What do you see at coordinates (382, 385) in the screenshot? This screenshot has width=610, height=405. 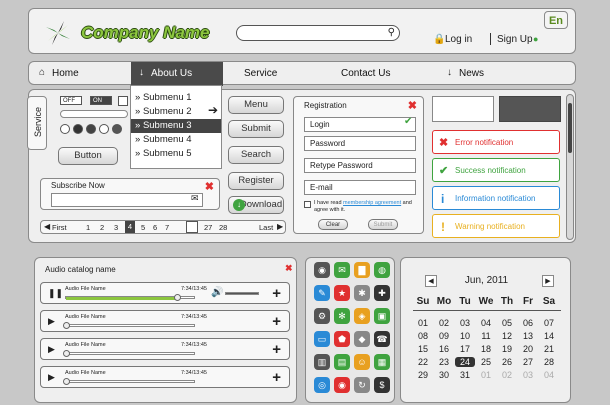 I see `dollar-icon: $` at bounding box center [382, 385].